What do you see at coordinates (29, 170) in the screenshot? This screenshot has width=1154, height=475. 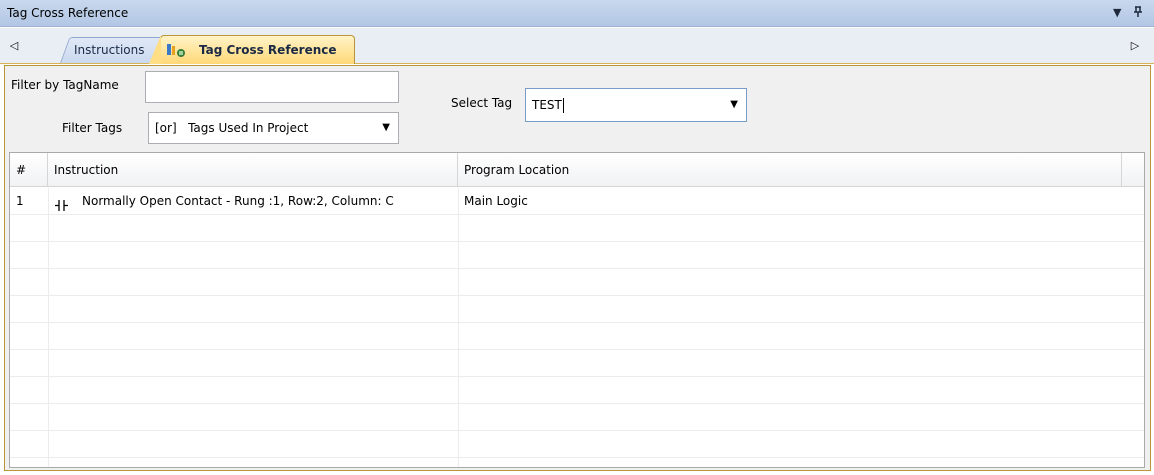 I see `column-header-number: #` at bounding box center [29, 170].